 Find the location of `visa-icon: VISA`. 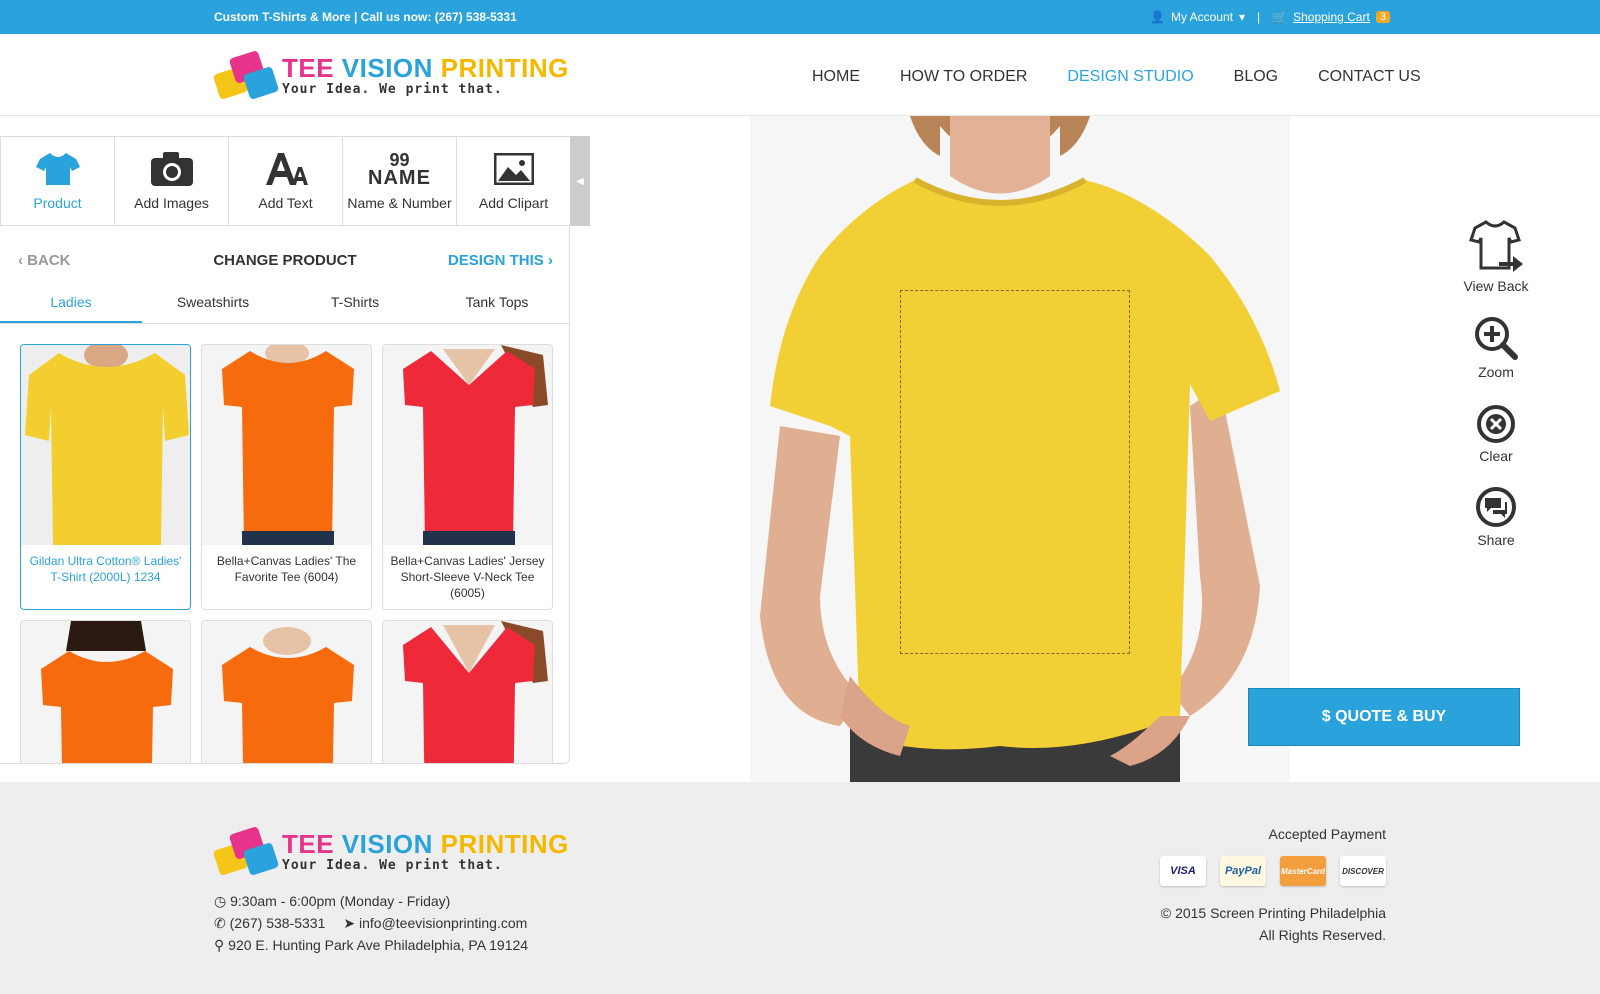

visa-icon: VISA is located at coordinates (1183, 871).